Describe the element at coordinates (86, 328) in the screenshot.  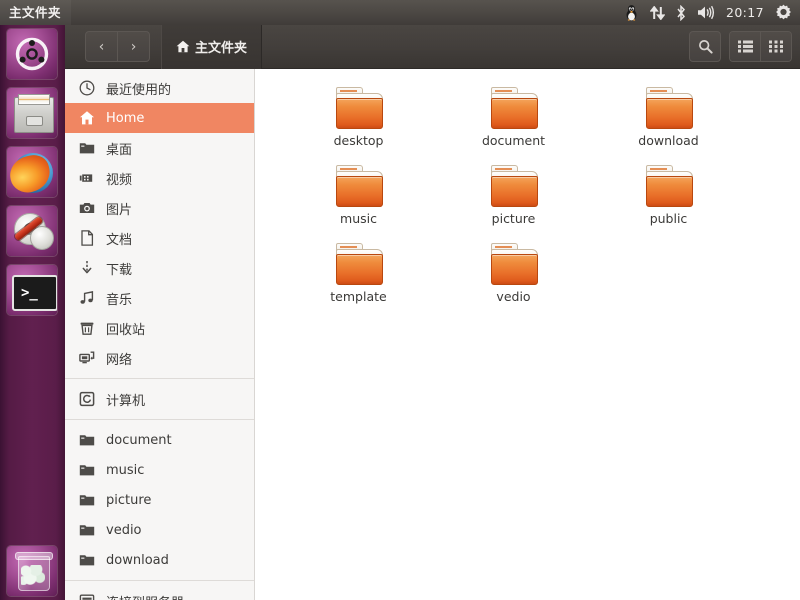
I see `trash-icon` at that location.